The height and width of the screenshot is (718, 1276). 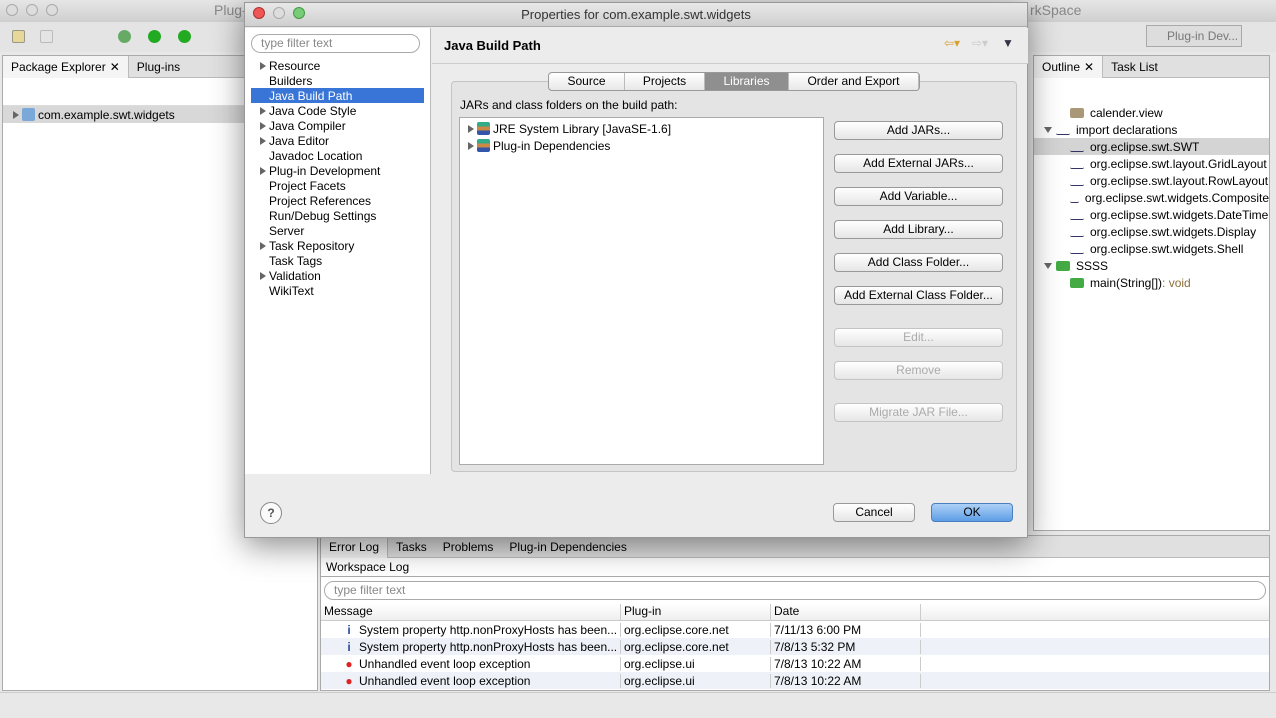 I want to click on library-item: Plug-in Dependencies, so click(x=641, y=145).